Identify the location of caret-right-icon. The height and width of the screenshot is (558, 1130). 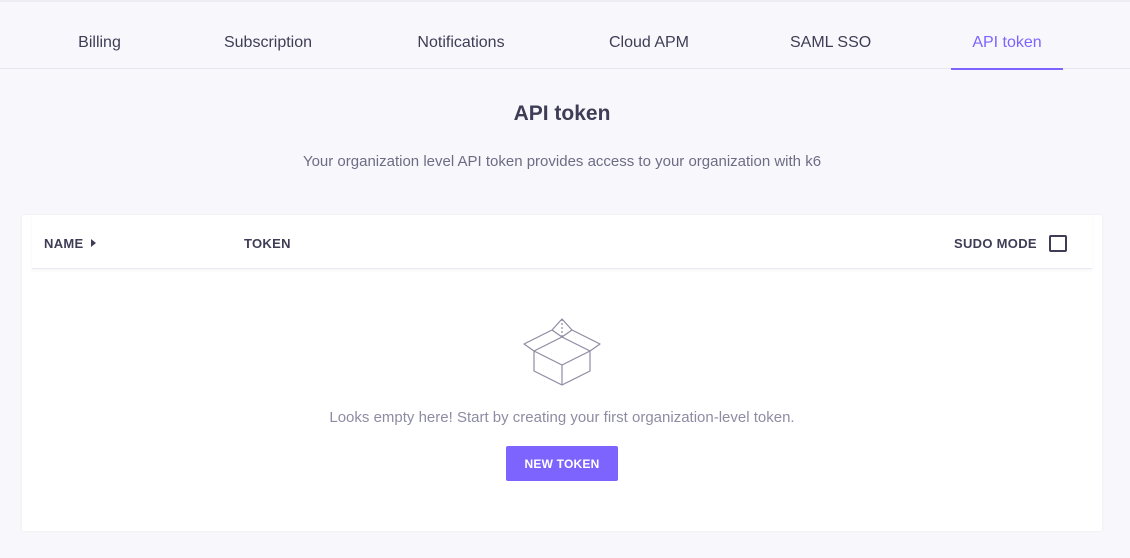
(94, 243).